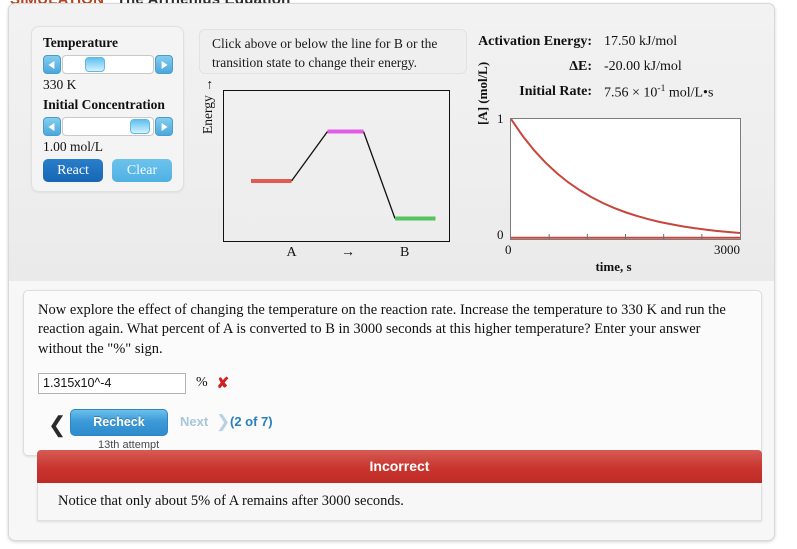  What do you see at coordinates (643, 66) in the screenshot?
I see `readout-value: -20.00 kJ/mol` at bounding box center [643, 66].